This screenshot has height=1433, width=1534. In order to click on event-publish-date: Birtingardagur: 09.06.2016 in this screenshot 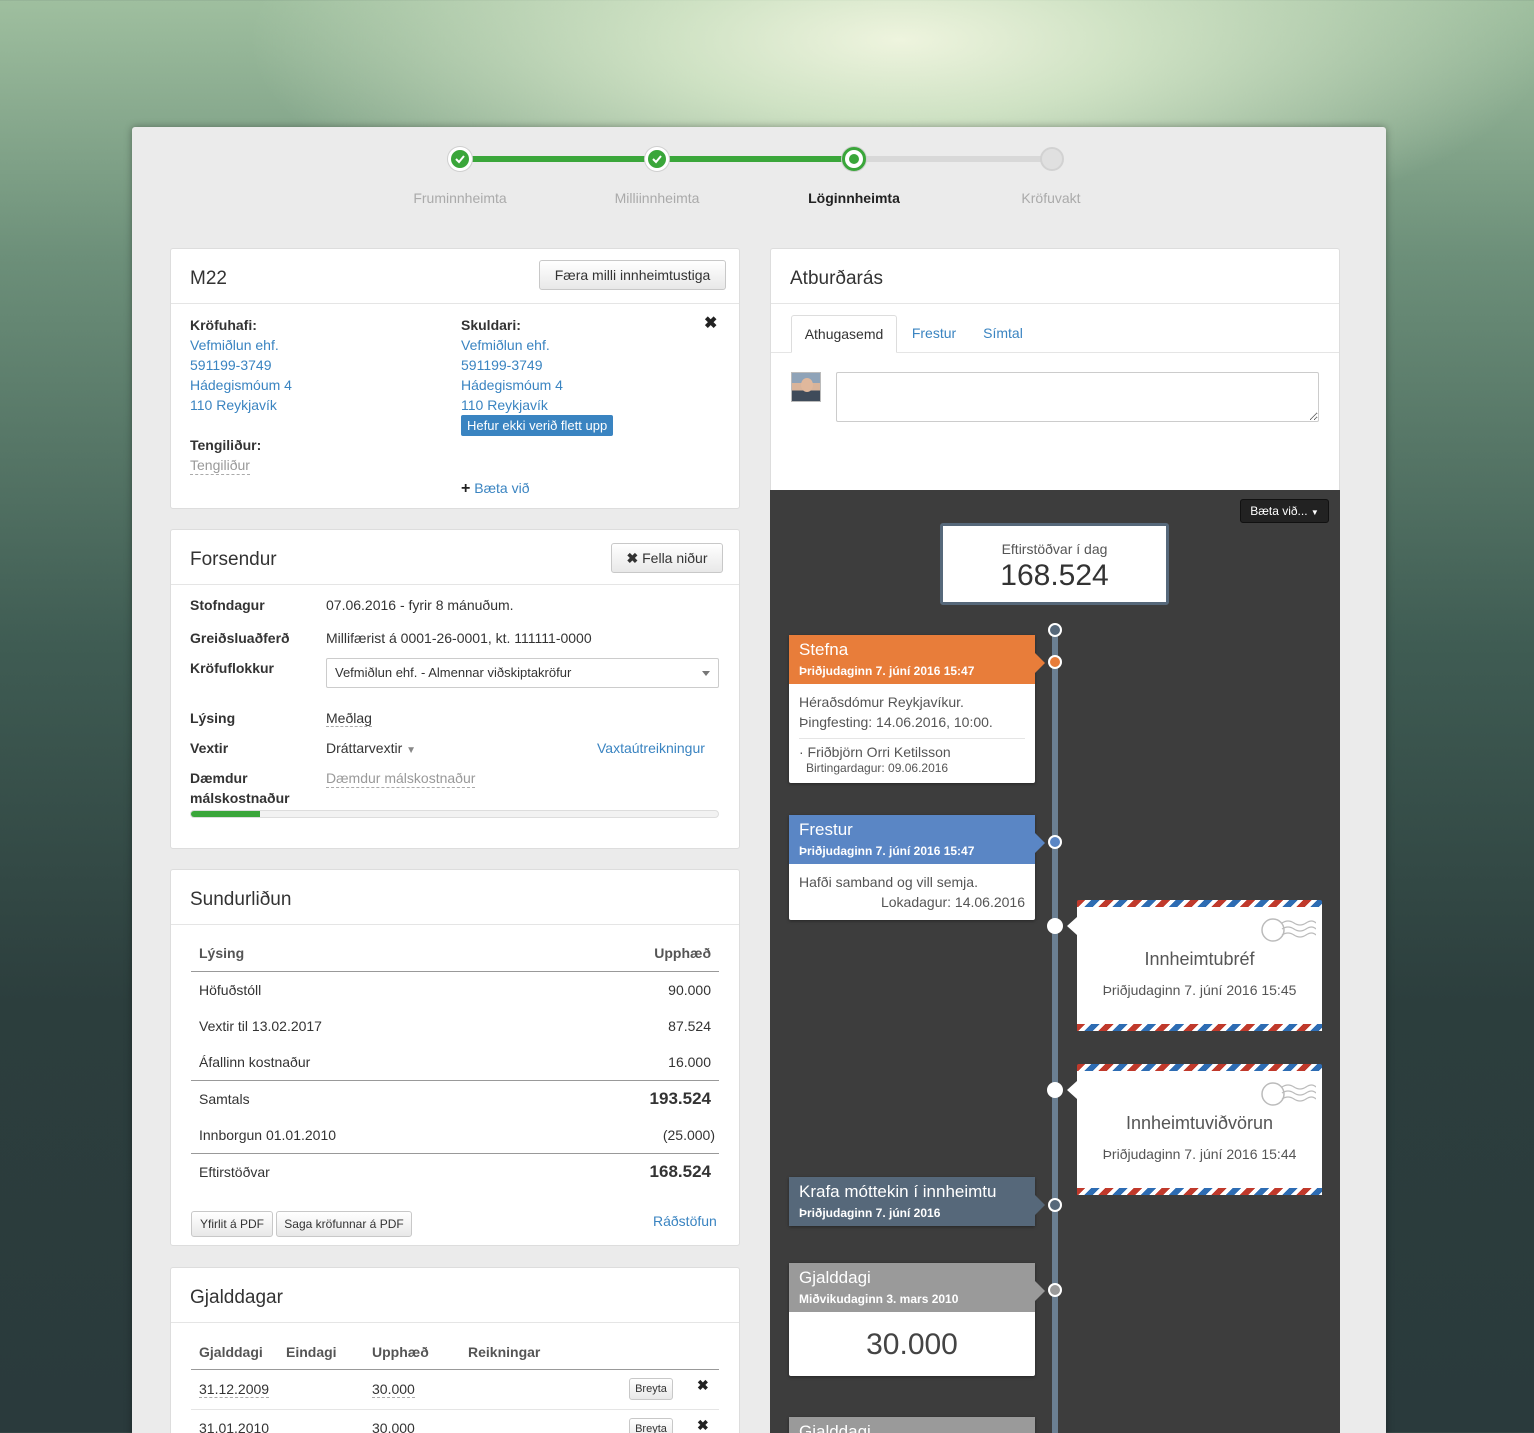, I will do `click(877, 768)`.